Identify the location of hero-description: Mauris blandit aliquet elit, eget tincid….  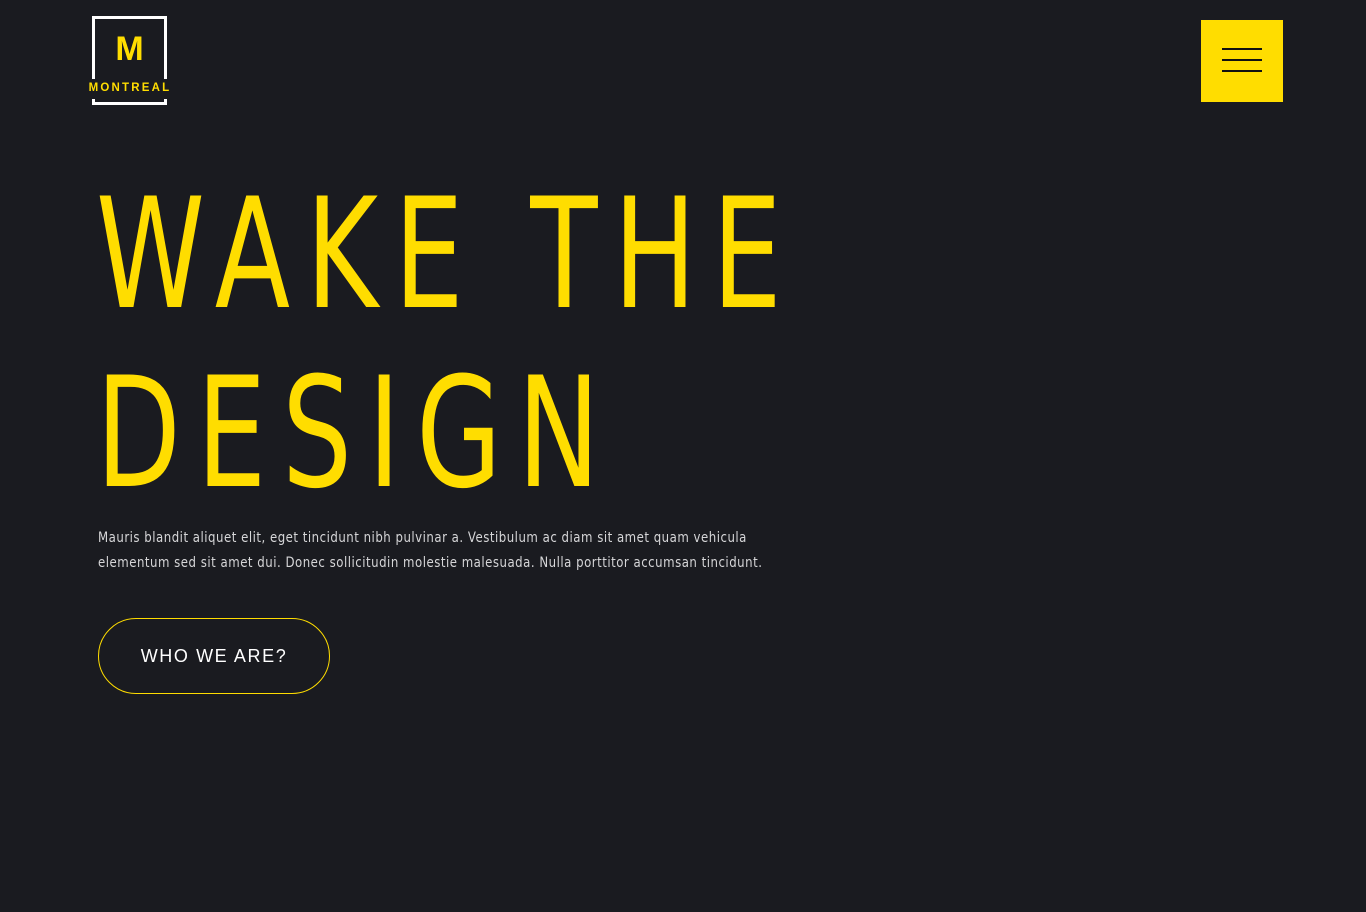
(430, 550).